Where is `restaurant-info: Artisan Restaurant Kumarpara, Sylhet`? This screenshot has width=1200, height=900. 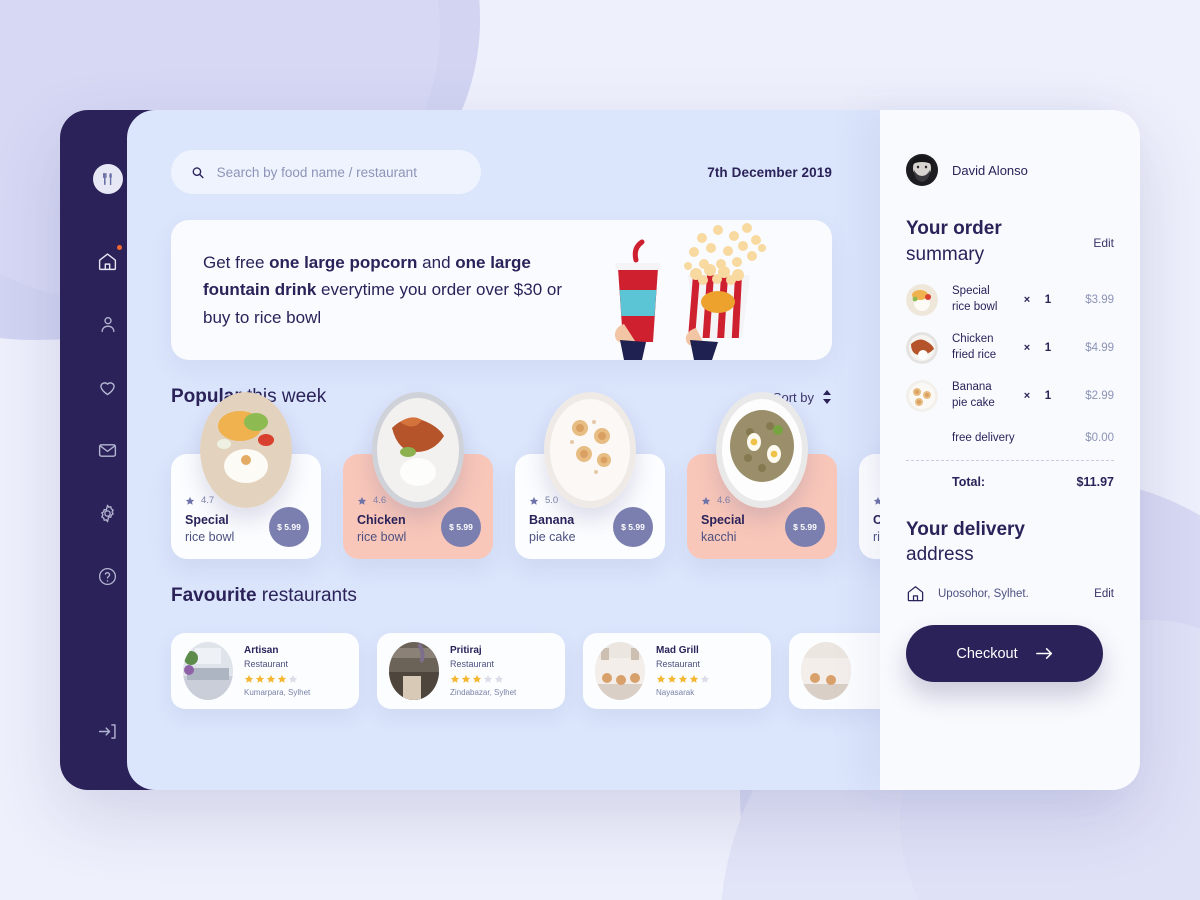
restaurant-info: Artisan Restaurant Kumarpara, Sylhet is located at coordinates (277, 671).